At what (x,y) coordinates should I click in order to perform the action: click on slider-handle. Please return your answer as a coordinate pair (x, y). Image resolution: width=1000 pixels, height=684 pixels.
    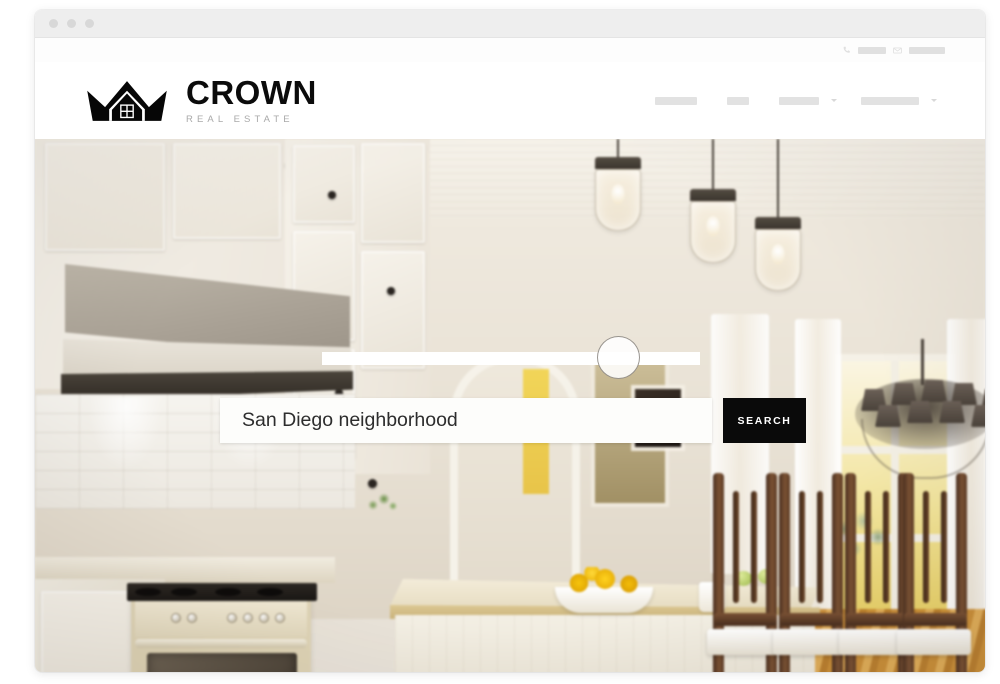
    Looking at the image, I should click on (618, 357).